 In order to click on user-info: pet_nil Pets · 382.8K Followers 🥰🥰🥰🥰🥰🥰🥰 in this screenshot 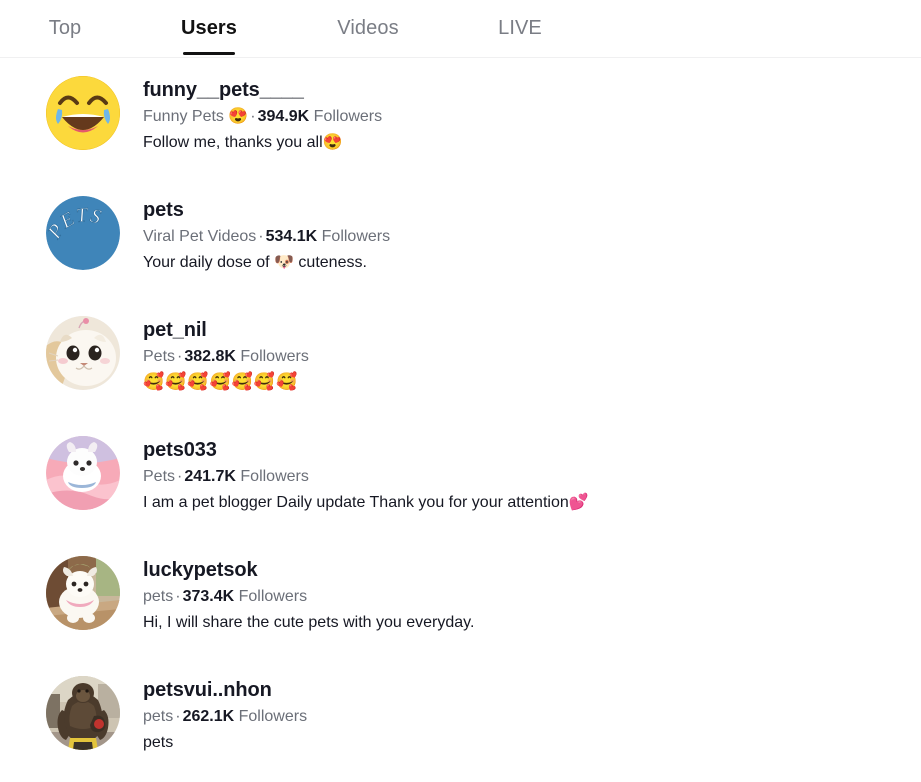, I will do `click(226, 355)`.